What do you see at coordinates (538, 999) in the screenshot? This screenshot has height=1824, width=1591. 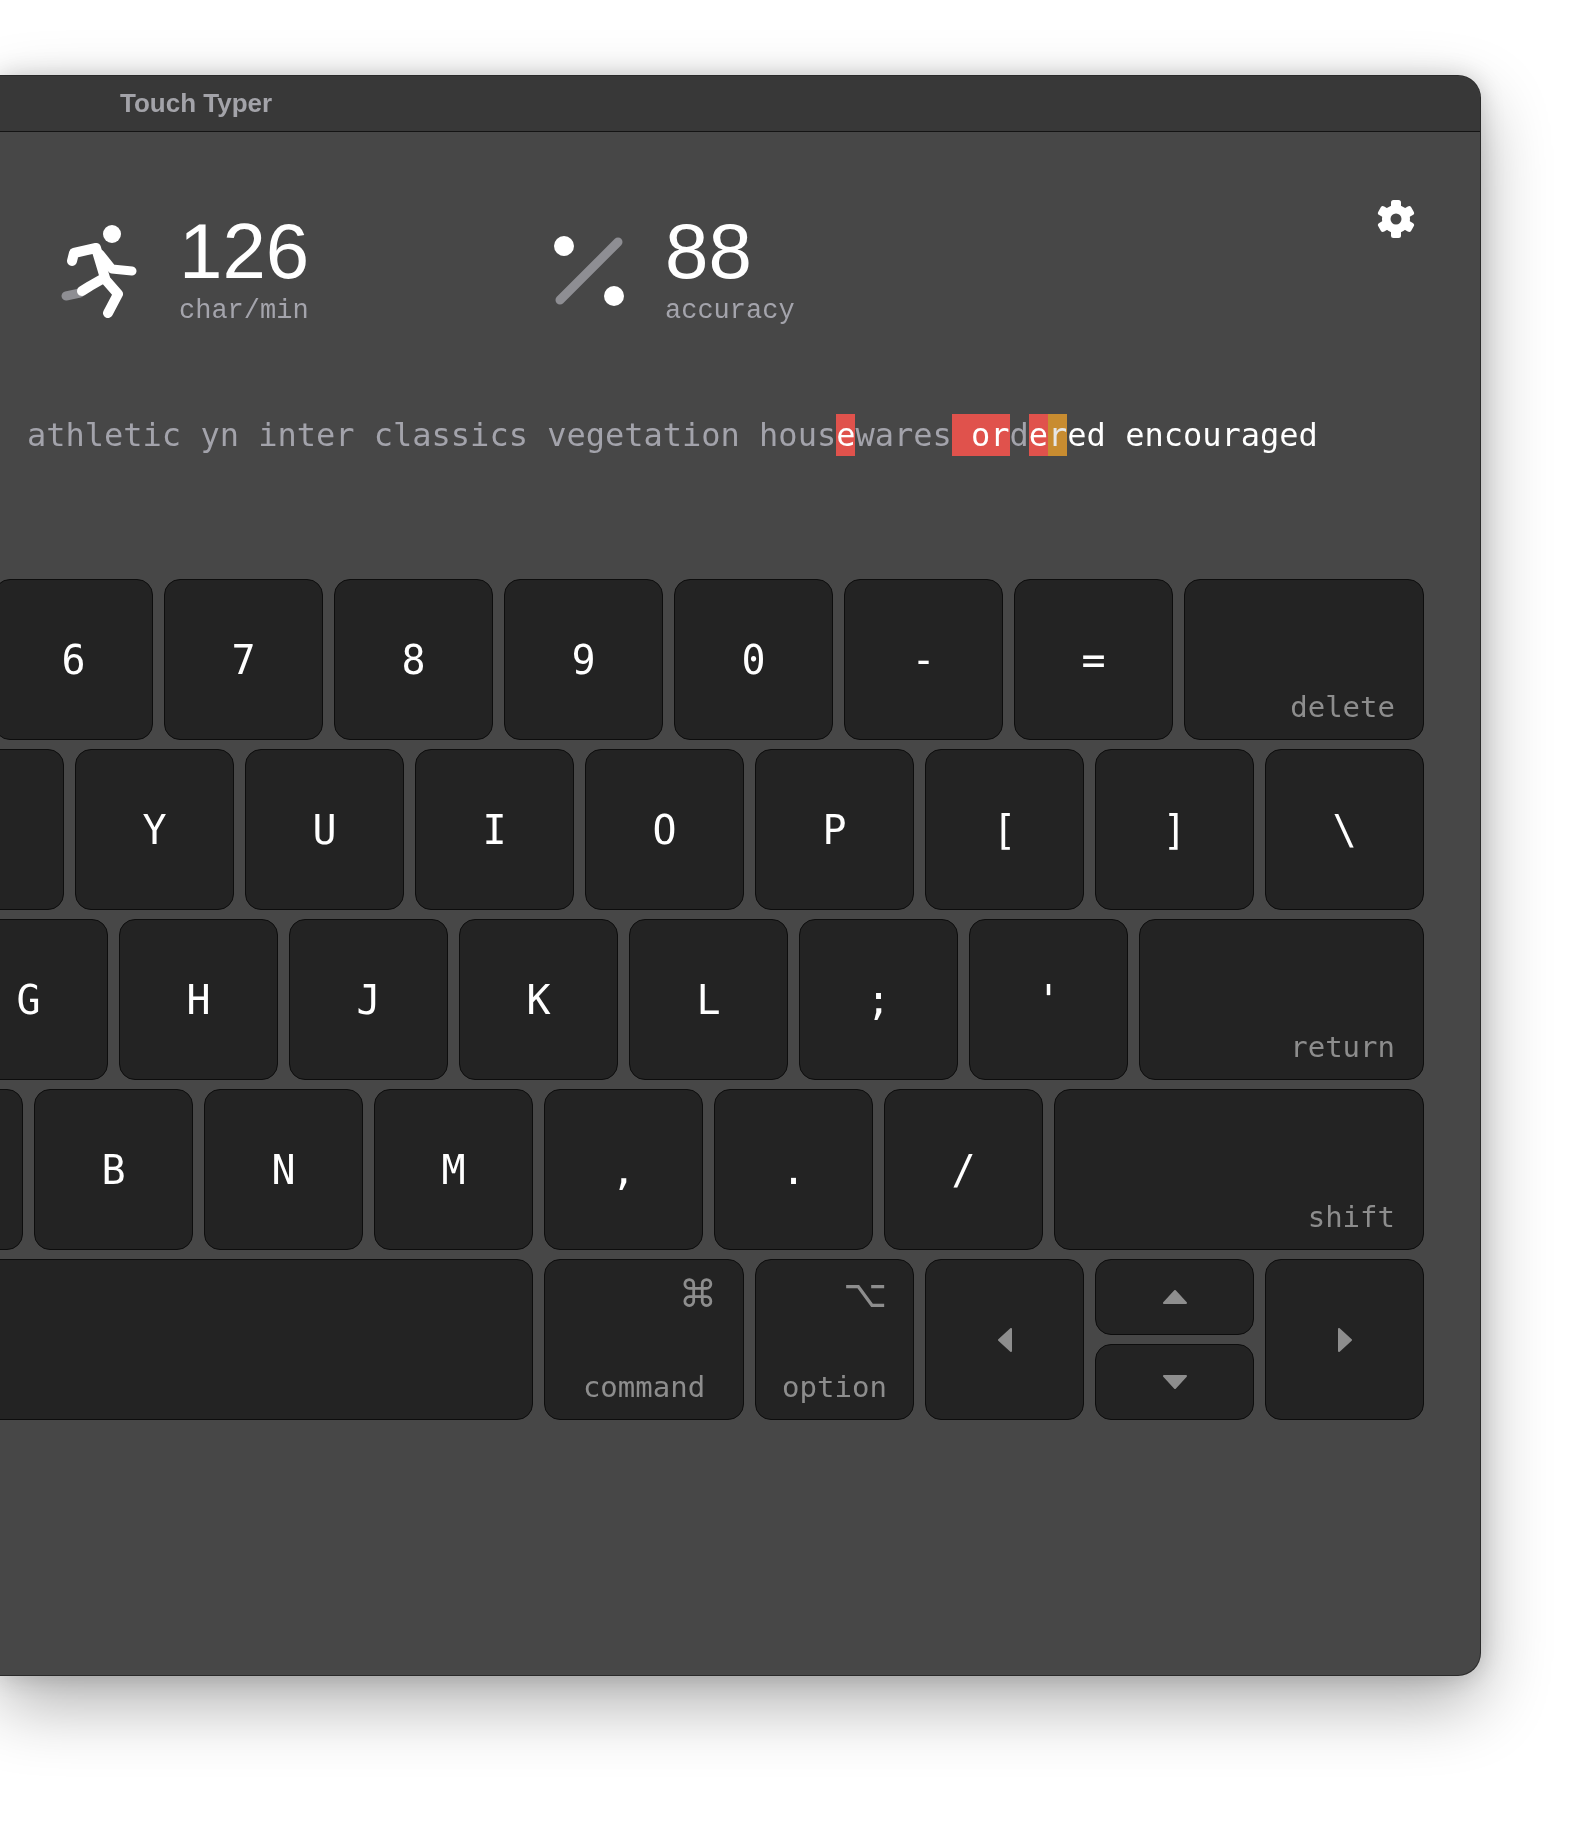 I see `key: K` at bounding box center [538, 999].